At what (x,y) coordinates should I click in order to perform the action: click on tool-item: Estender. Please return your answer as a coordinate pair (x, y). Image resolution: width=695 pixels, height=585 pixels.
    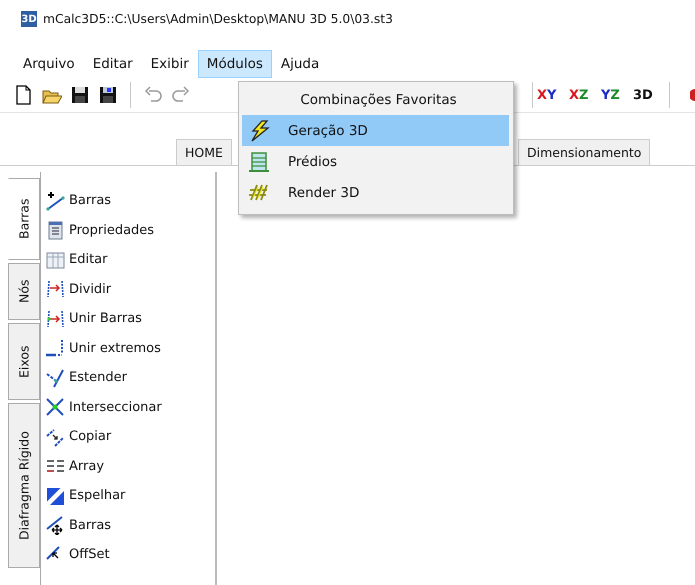
    Looking at the image, I should click on (130, 377).